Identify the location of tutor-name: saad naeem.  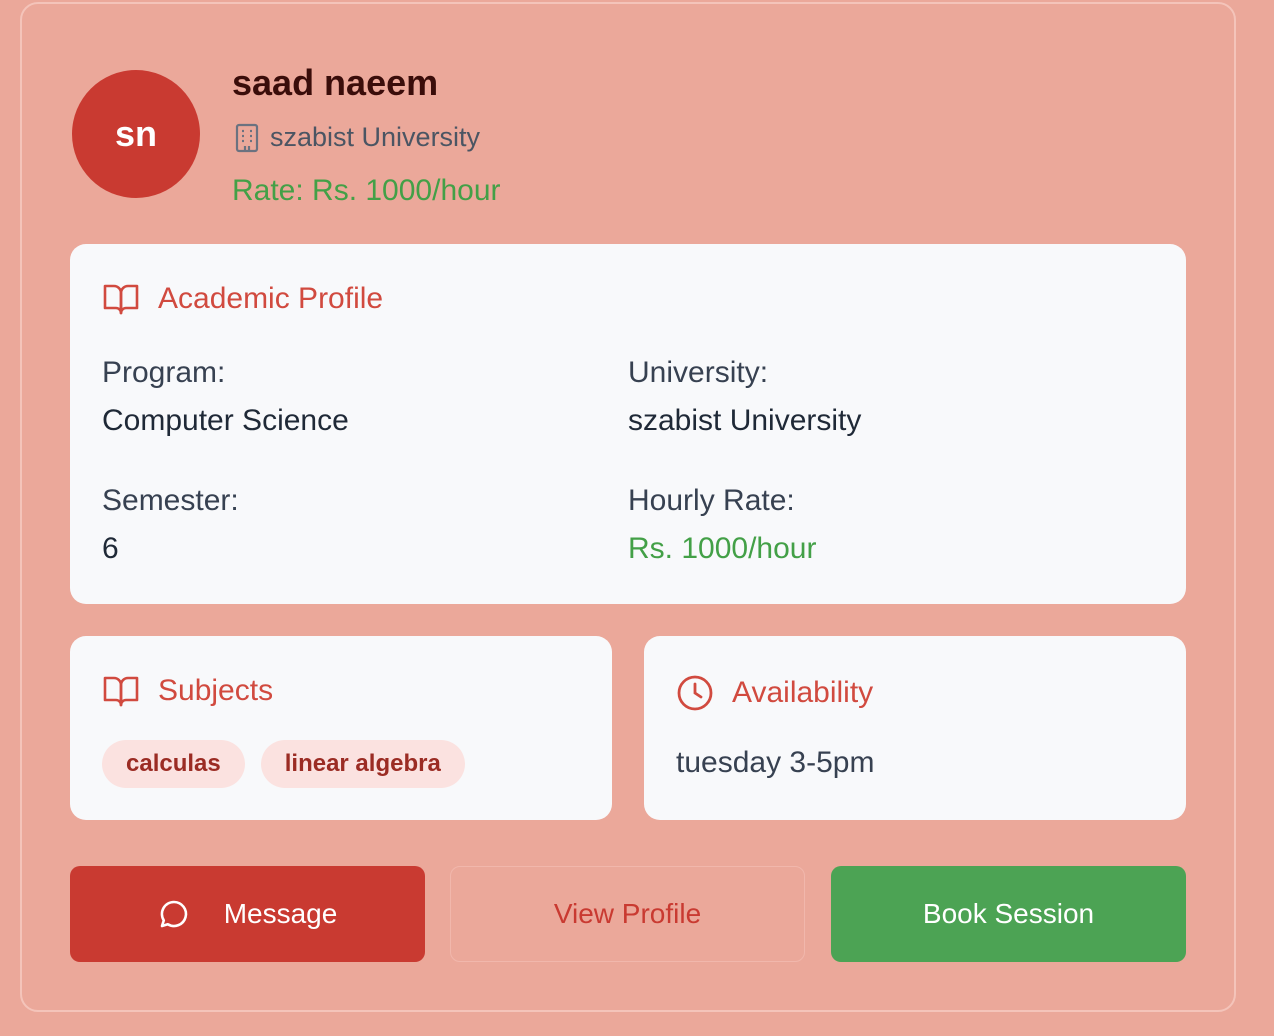
(335, 82).